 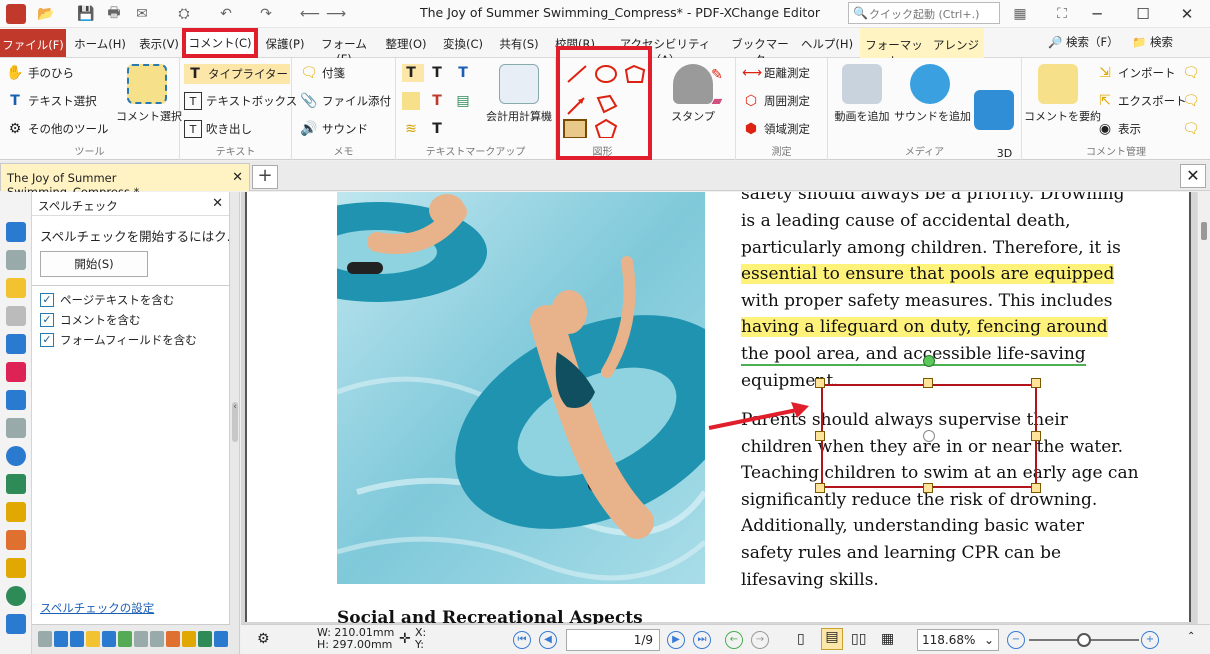 What do you see at coordinates (1062, 14) in the screenshot?
I see `fullscreen-icon: ⛶` at bounding box center [1062, 14].